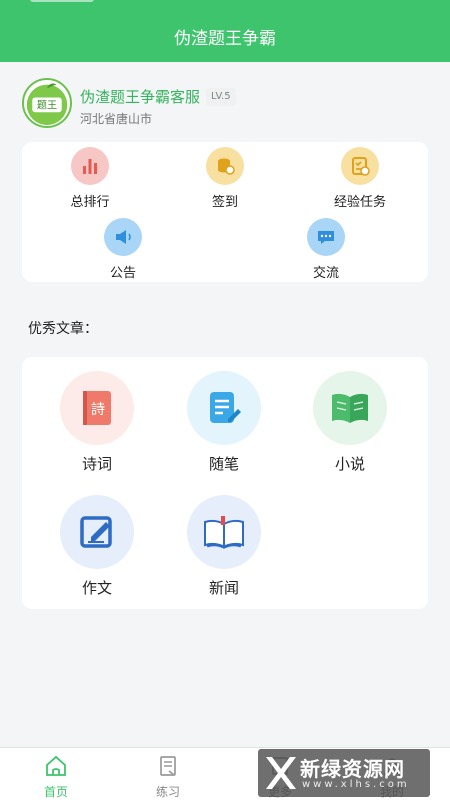 Image resolution: width=450 pixels, height=800 pixels. I want to click on poem-glyph: 詩, so click(98, 410).